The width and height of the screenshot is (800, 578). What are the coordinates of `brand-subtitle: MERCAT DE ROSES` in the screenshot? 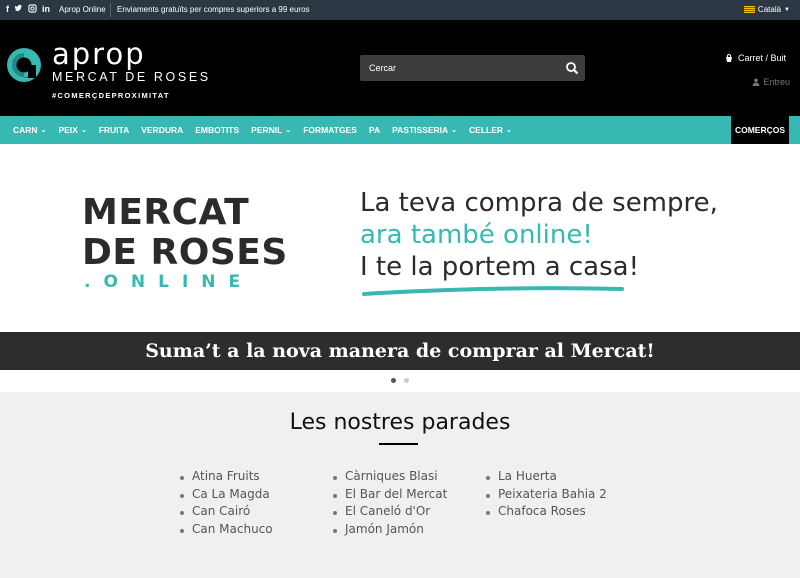 It's located at (131, 77).